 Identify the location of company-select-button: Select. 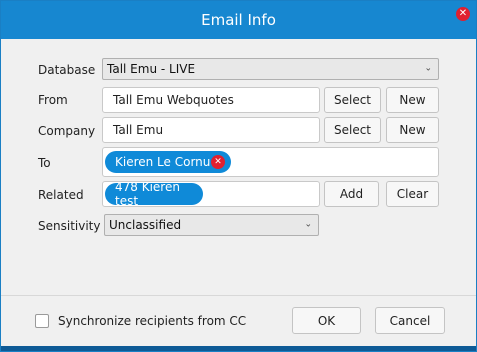
(352, 130).